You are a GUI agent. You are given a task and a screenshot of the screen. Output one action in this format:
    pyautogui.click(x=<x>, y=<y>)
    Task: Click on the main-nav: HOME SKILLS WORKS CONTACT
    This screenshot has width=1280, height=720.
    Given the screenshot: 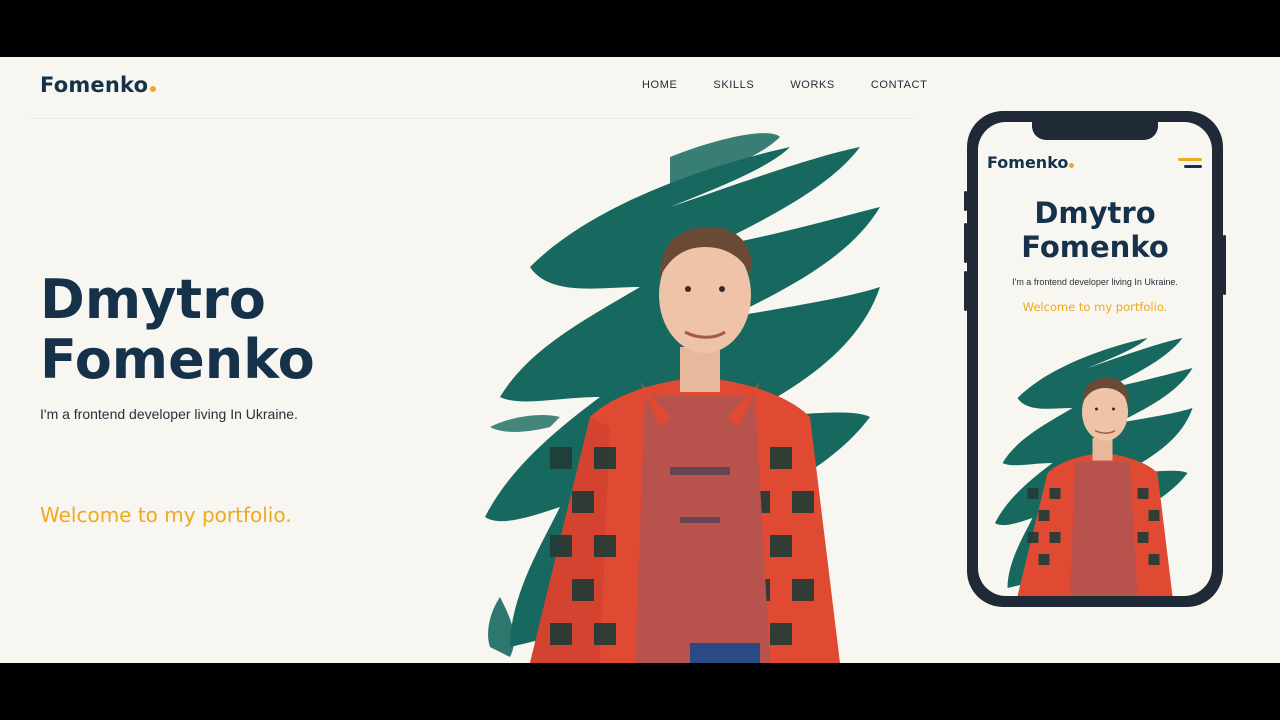 What is the action you would take?
    pyautogui.click(x=802, y=85)
    